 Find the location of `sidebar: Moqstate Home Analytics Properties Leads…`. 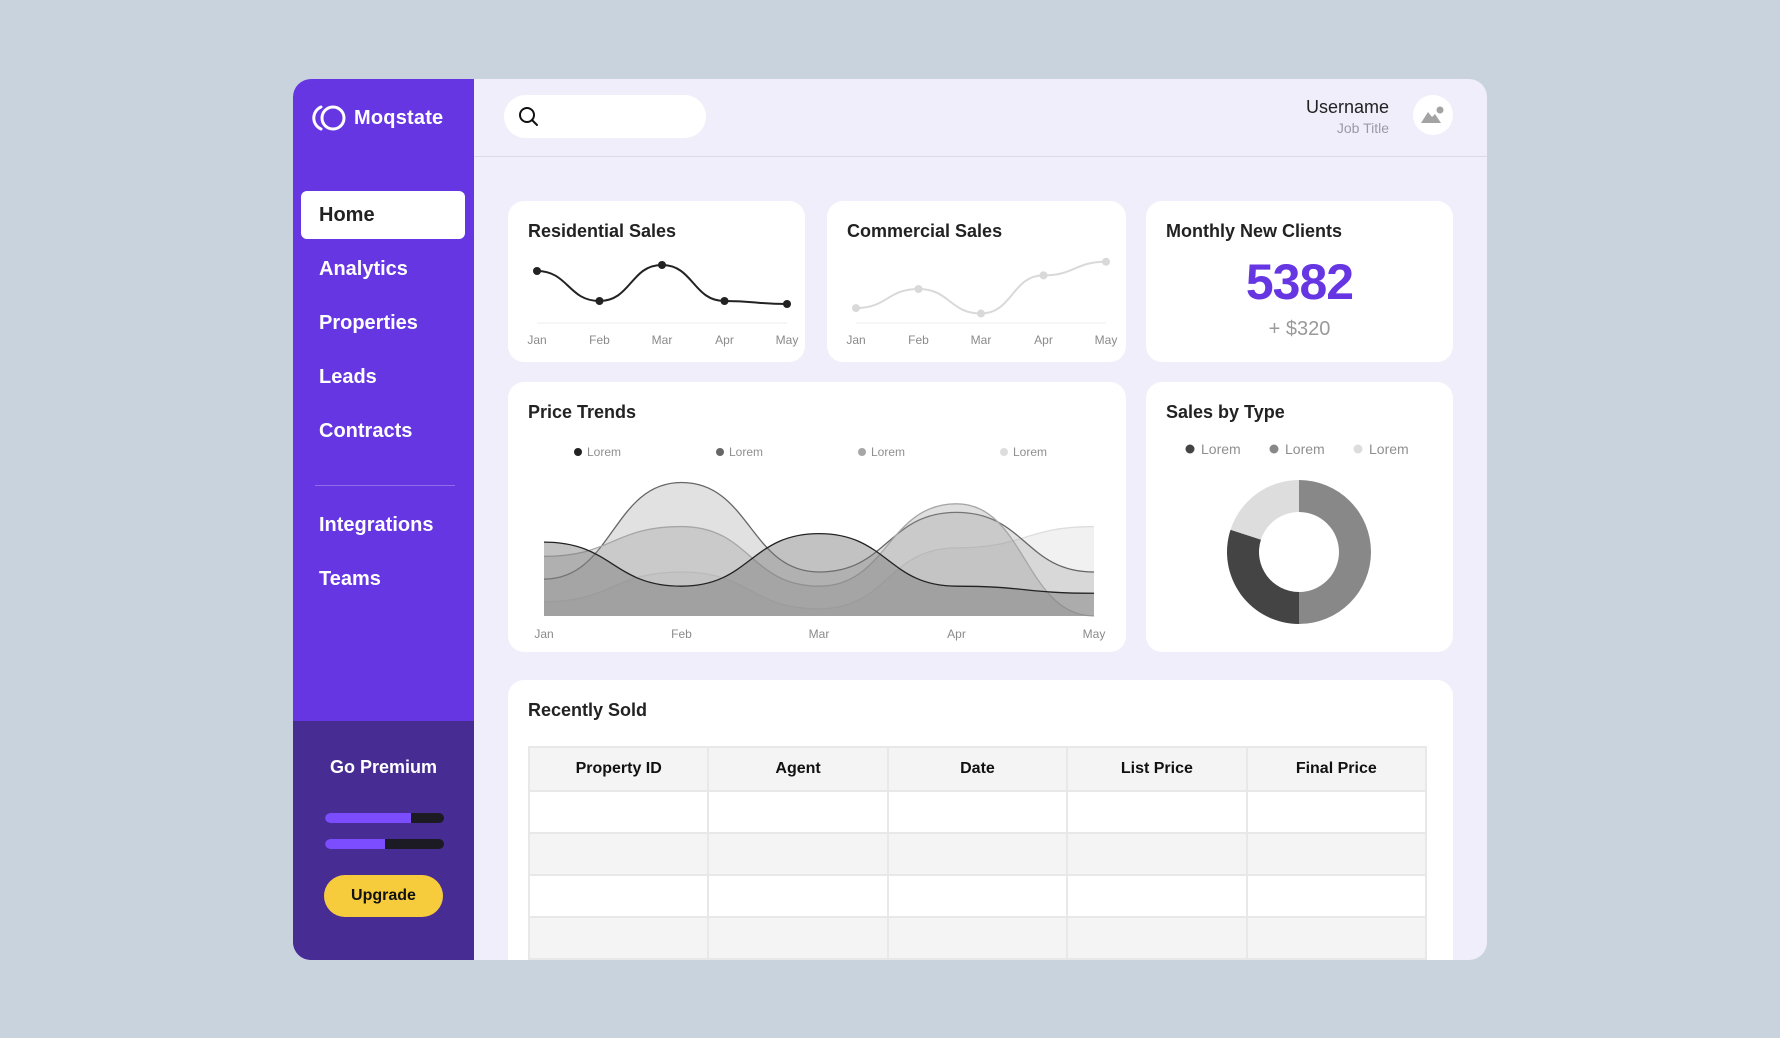

sidebar: Moqstate Home Analytics Properties Leads… is located at coordinates (383, 519).